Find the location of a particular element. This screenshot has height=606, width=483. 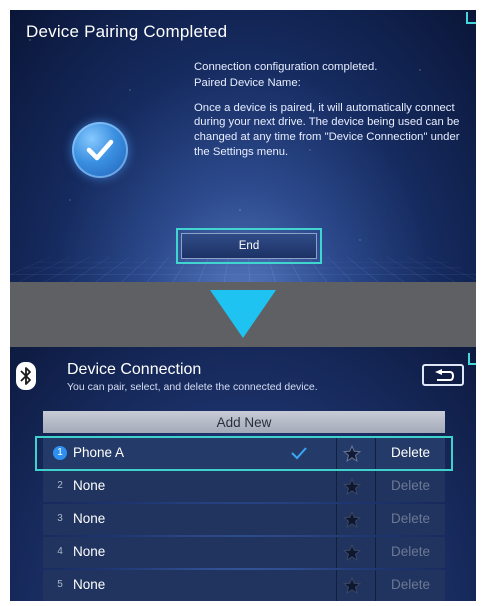

device-number: 4 is located at coordinates (60, 551).